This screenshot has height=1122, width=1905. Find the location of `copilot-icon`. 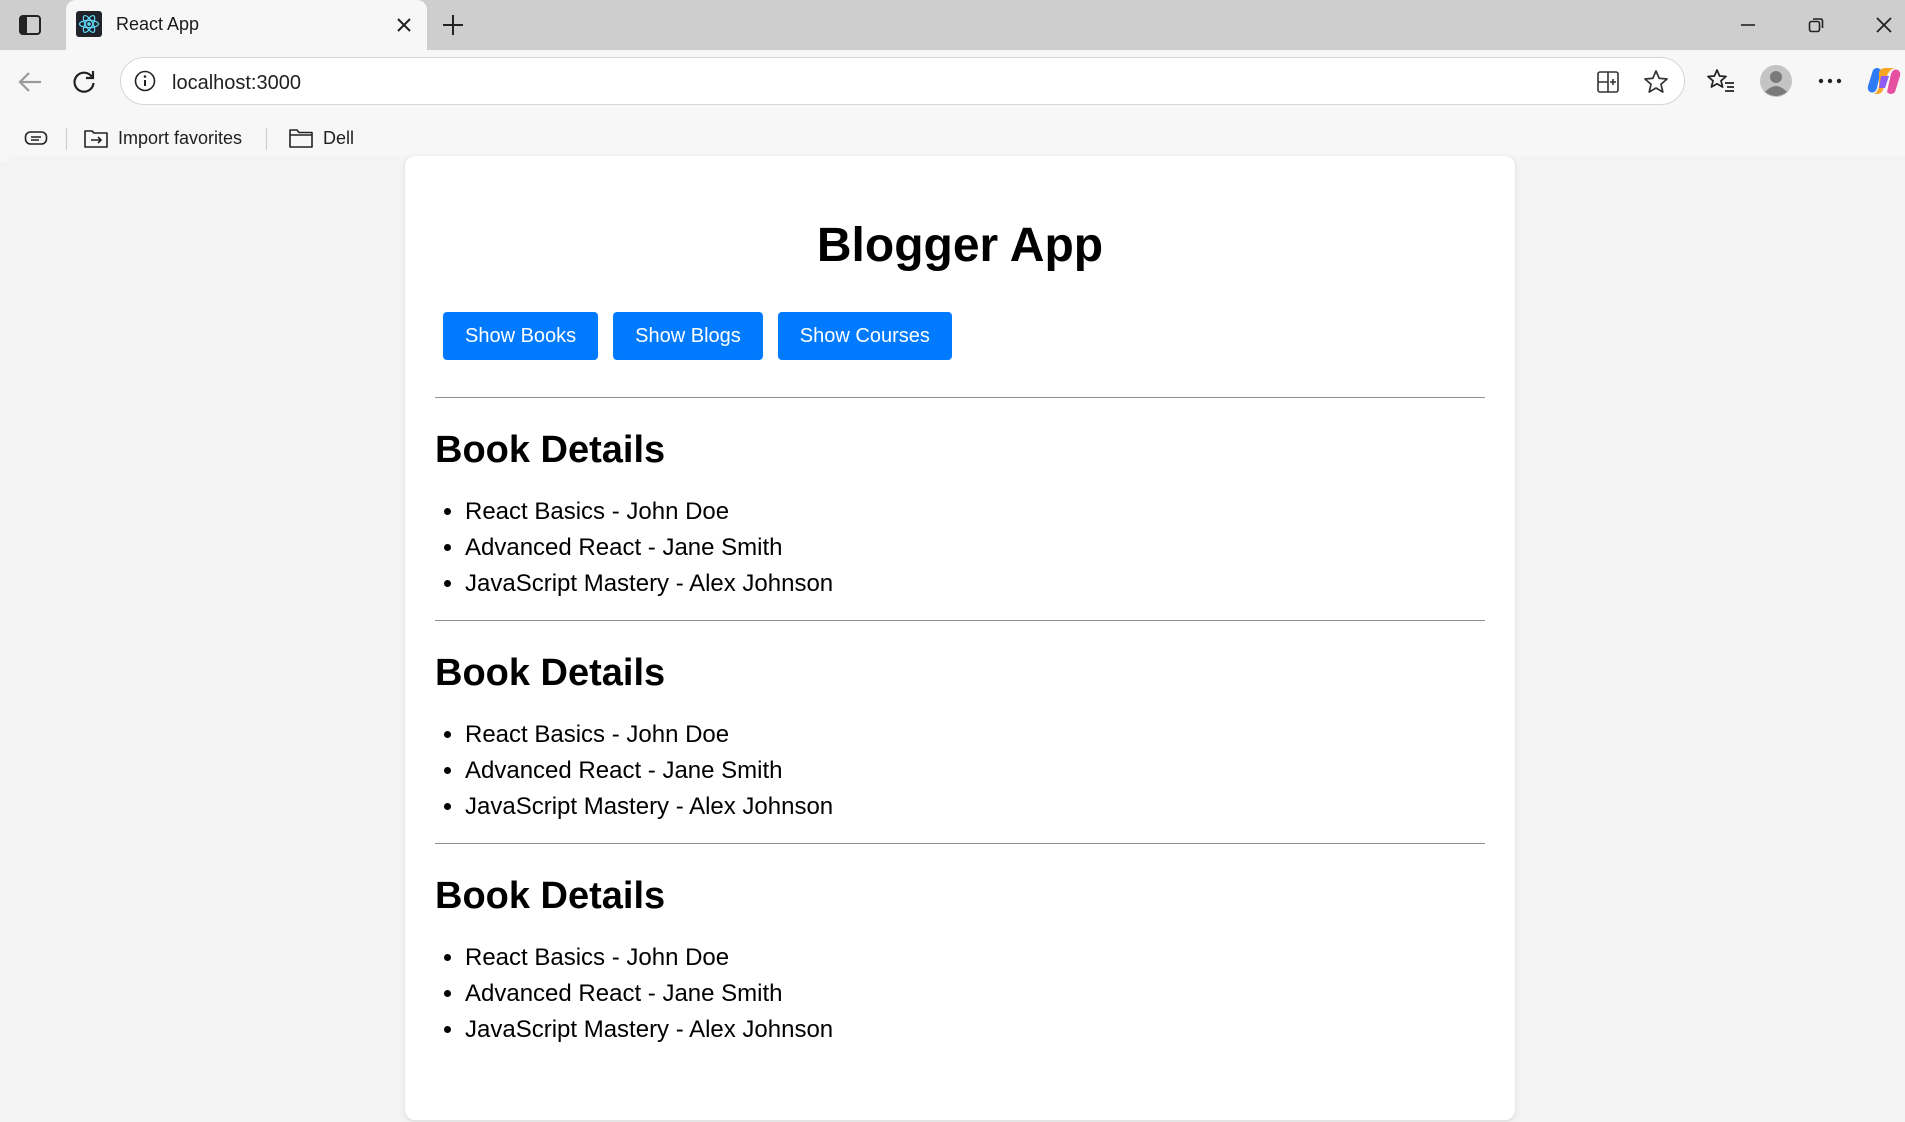

copilot-icon is located at coordinates (1884, 81).